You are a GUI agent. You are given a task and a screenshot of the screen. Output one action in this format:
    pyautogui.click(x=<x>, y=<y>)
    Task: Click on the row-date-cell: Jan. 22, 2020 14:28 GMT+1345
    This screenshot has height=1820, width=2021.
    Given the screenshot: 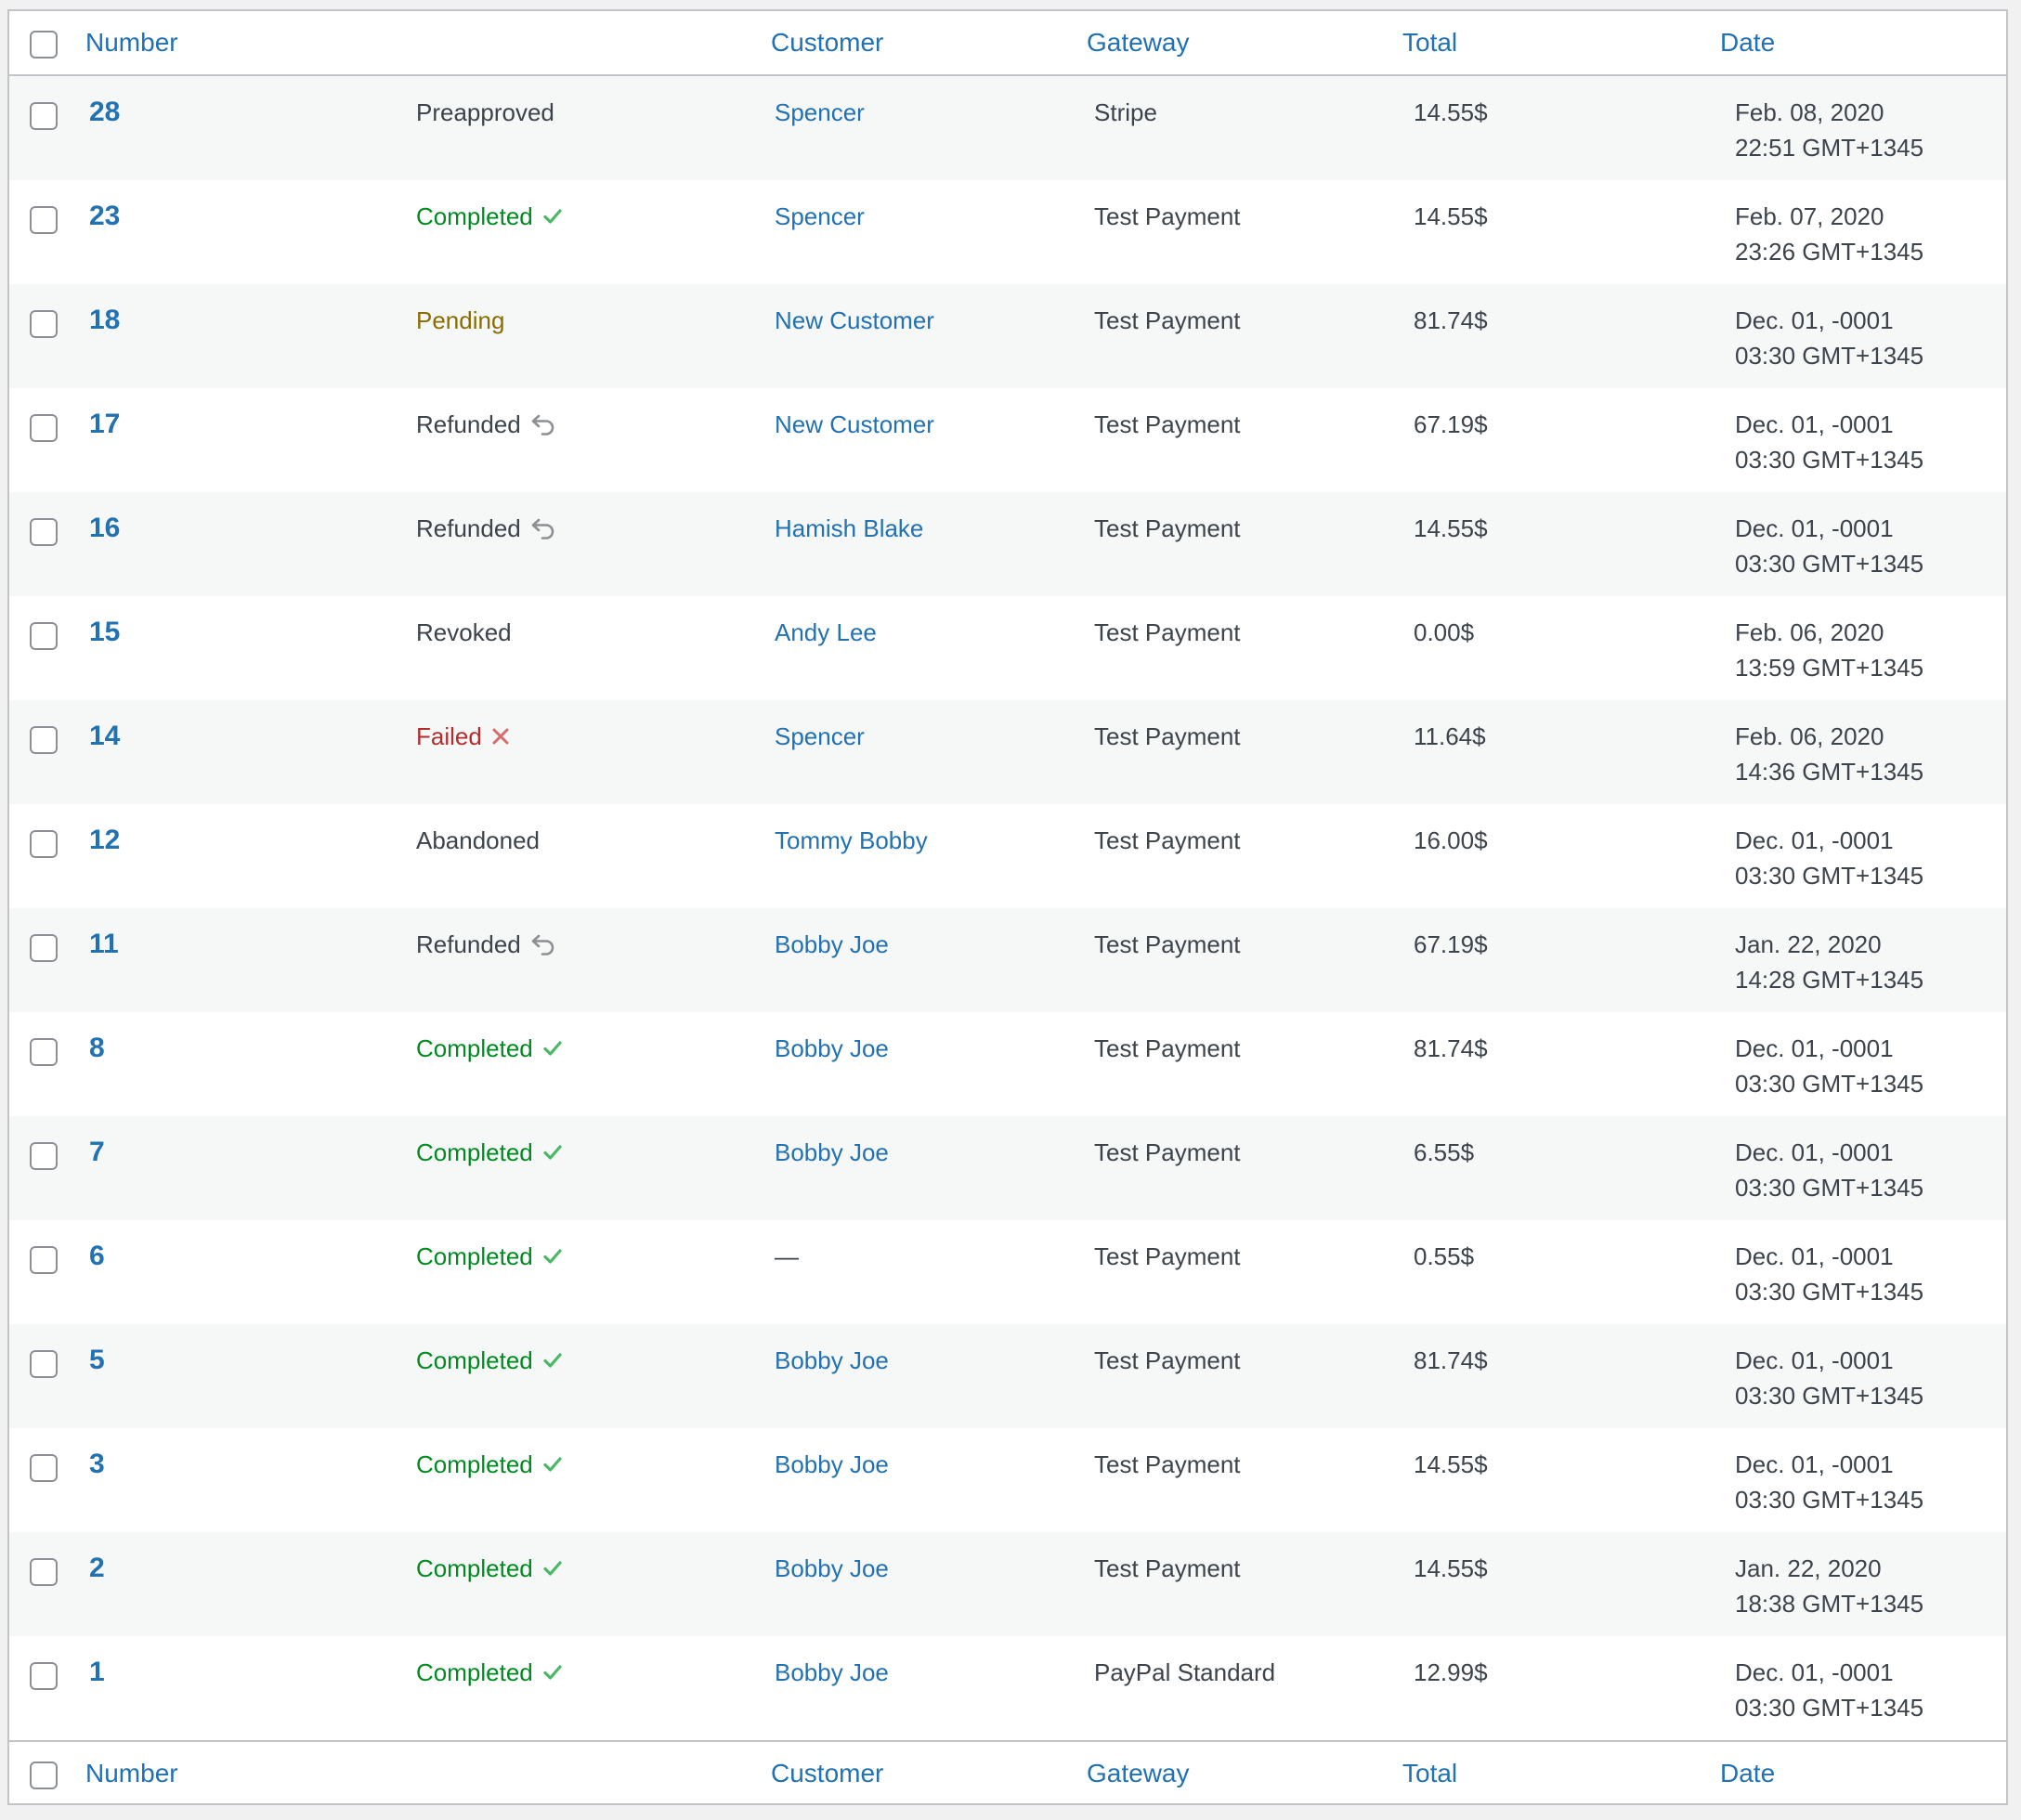 What is the action you would take?
    pyautogui.click(x=1870, y=962)
    